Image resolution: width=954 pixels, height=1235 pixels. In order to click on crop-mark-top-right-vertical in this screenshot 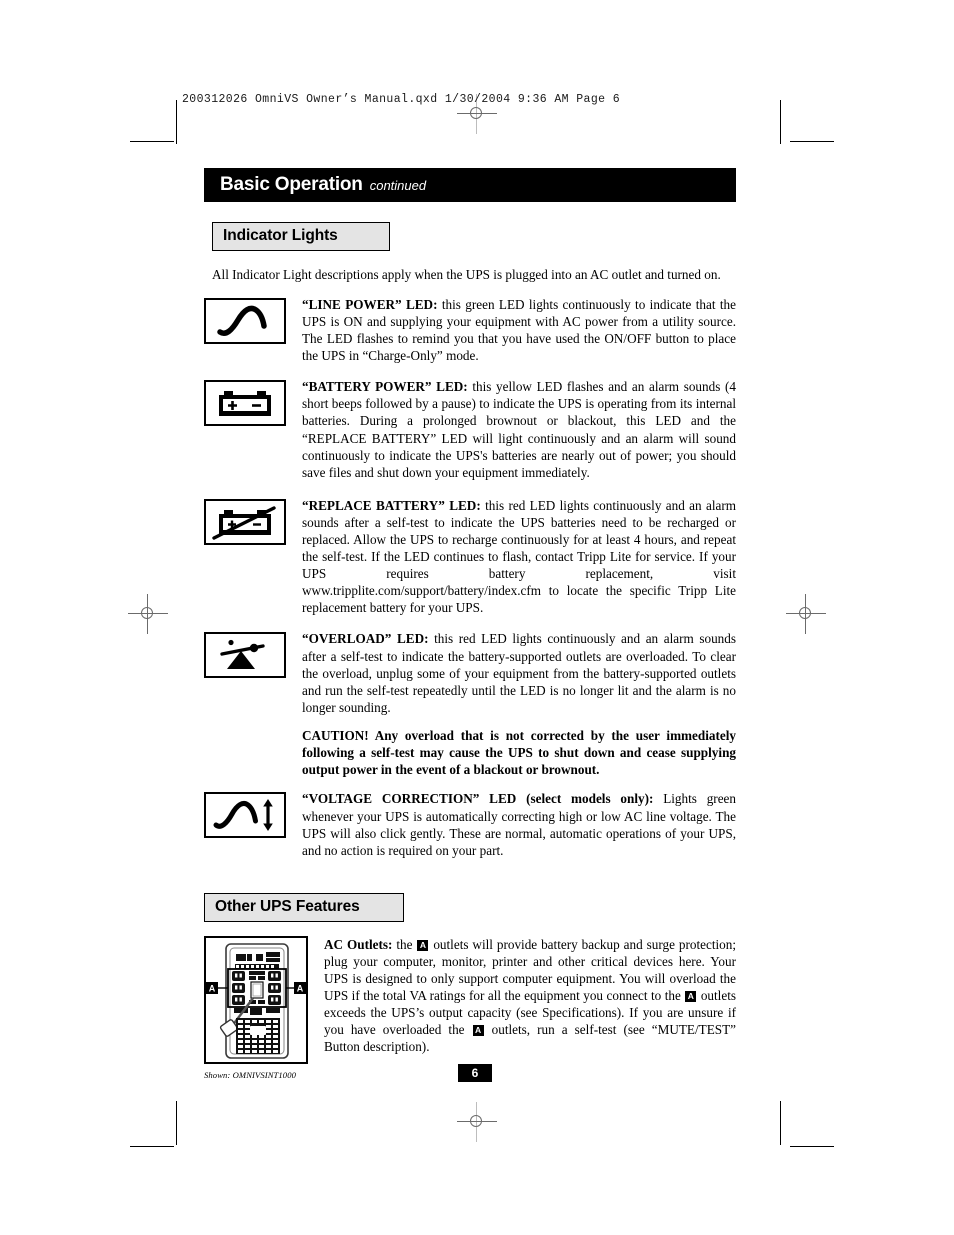, I will do `click(780, 122)`.